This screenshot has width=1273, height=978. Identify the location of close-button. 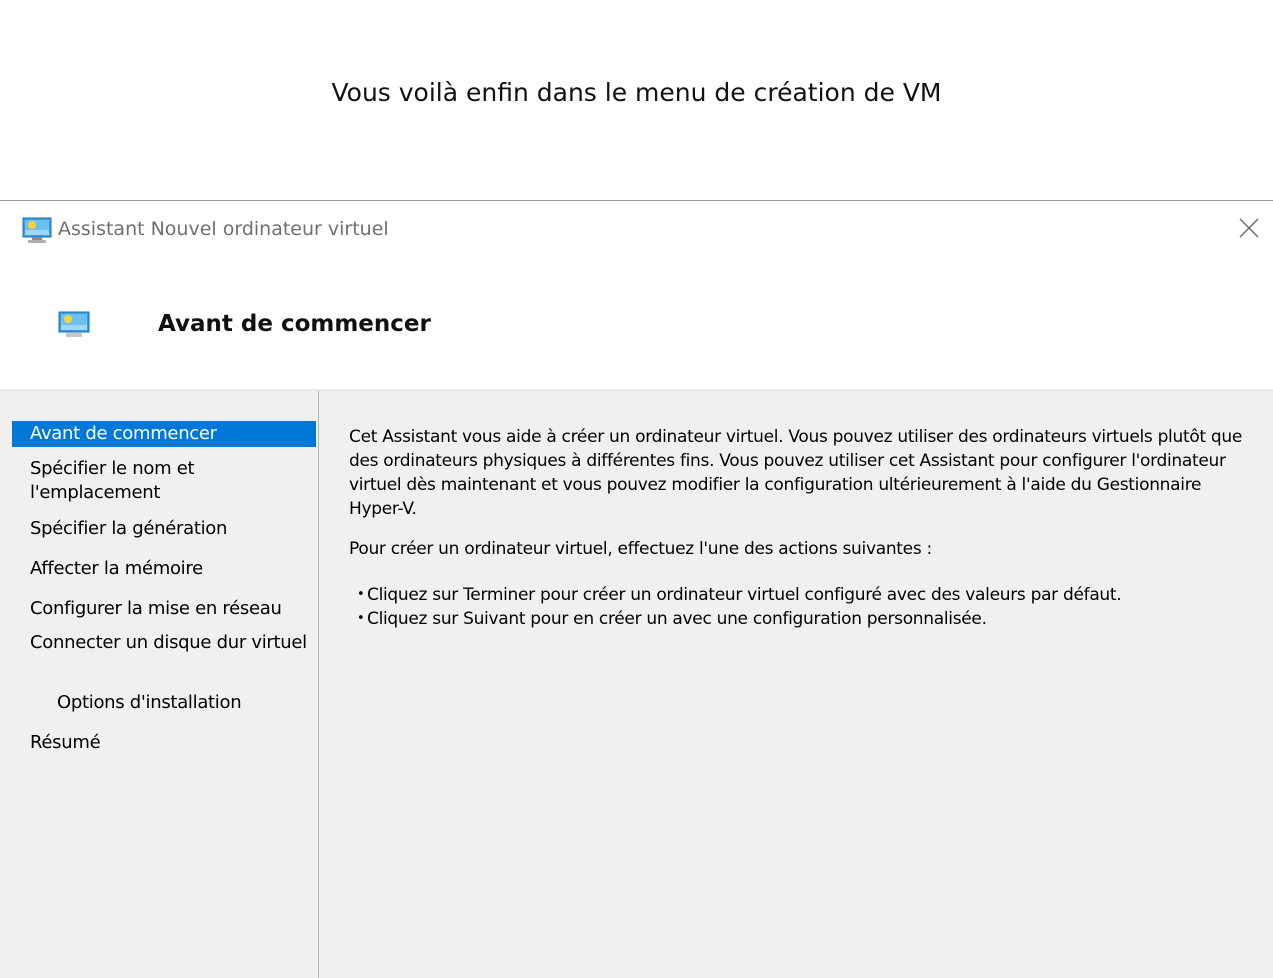
(1249, 228).